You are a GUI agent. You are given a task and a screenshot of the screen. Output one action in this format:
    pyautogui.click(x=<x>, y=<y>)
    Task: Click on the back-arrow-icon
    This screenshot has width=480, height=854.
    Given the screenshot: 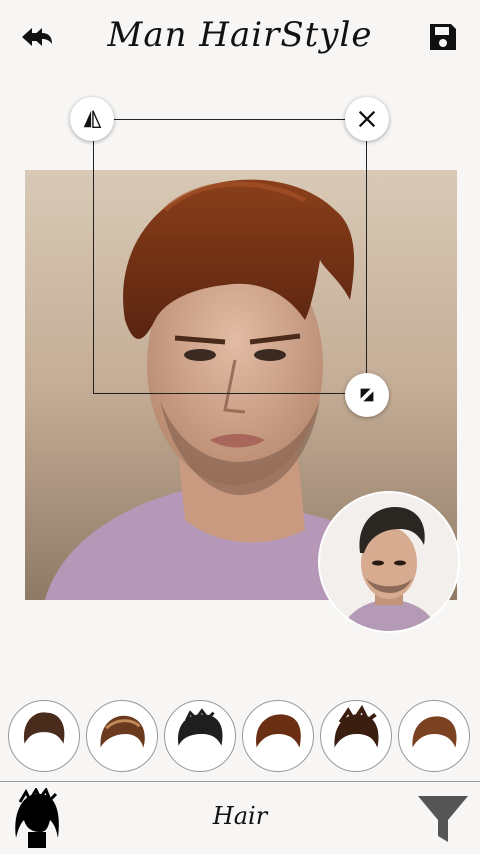 What is the action you would take?
    pyautogui.click(x=37, y=37)
    